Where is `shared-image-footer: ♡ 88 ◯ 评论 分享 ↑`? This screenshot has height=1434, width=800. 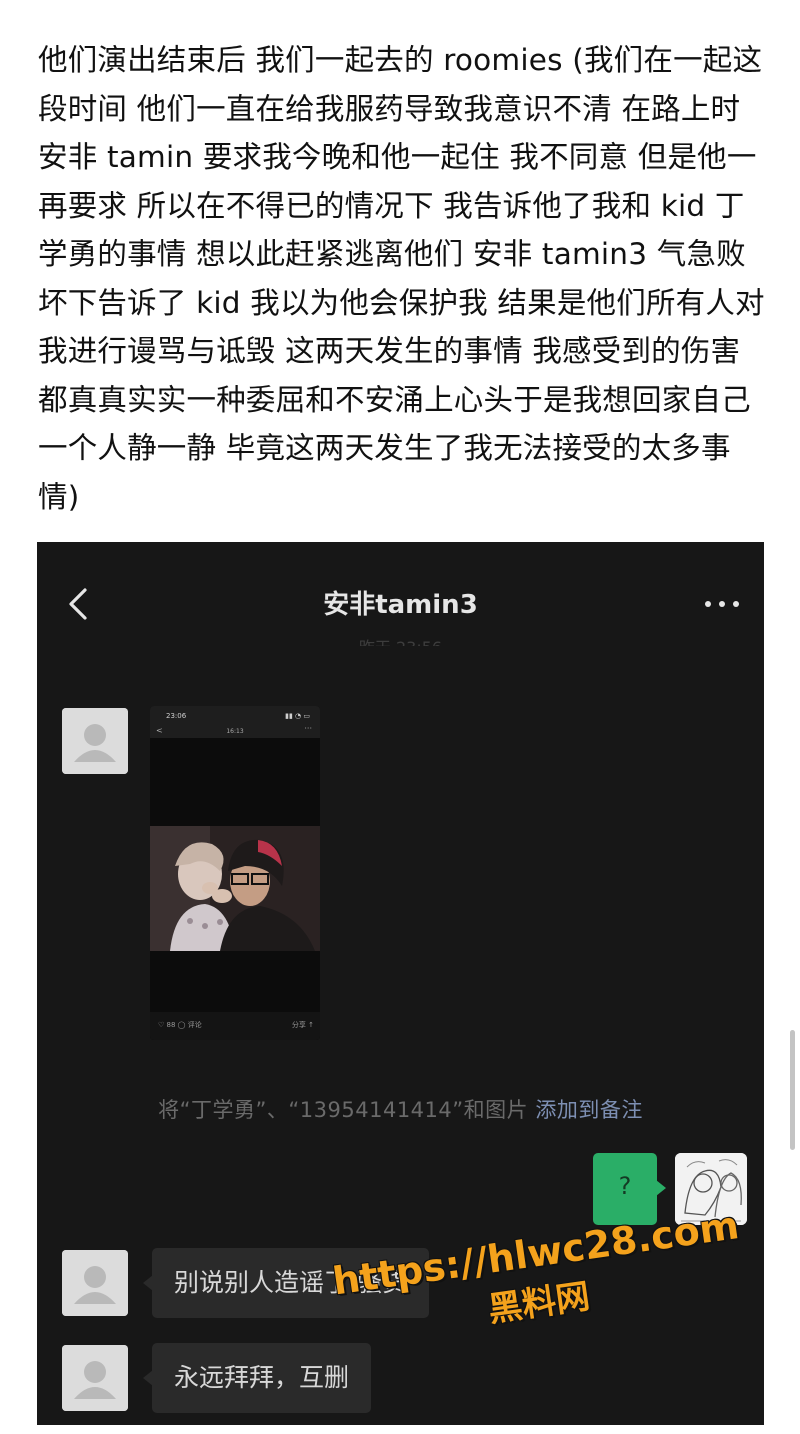 shared-image-footer: ♡ 88 ◯ 评论 分享 ↑ is located at coordinates (235, 1026).